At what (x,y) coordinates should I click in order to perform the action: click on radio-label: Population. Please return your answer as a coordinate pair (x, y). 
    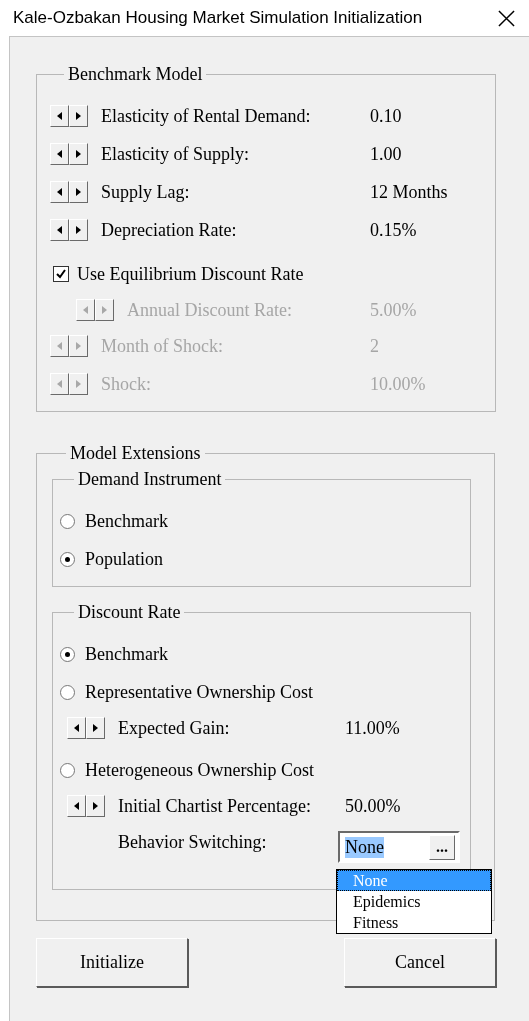
    Looking at the image, I should click on (124, 559).